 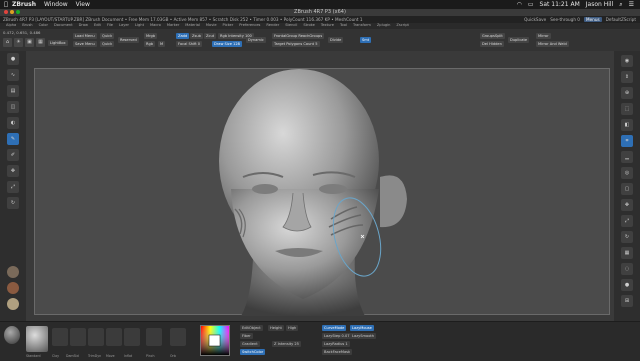 I want to click on grid-icon: ▦, so click(x=40, y=42).